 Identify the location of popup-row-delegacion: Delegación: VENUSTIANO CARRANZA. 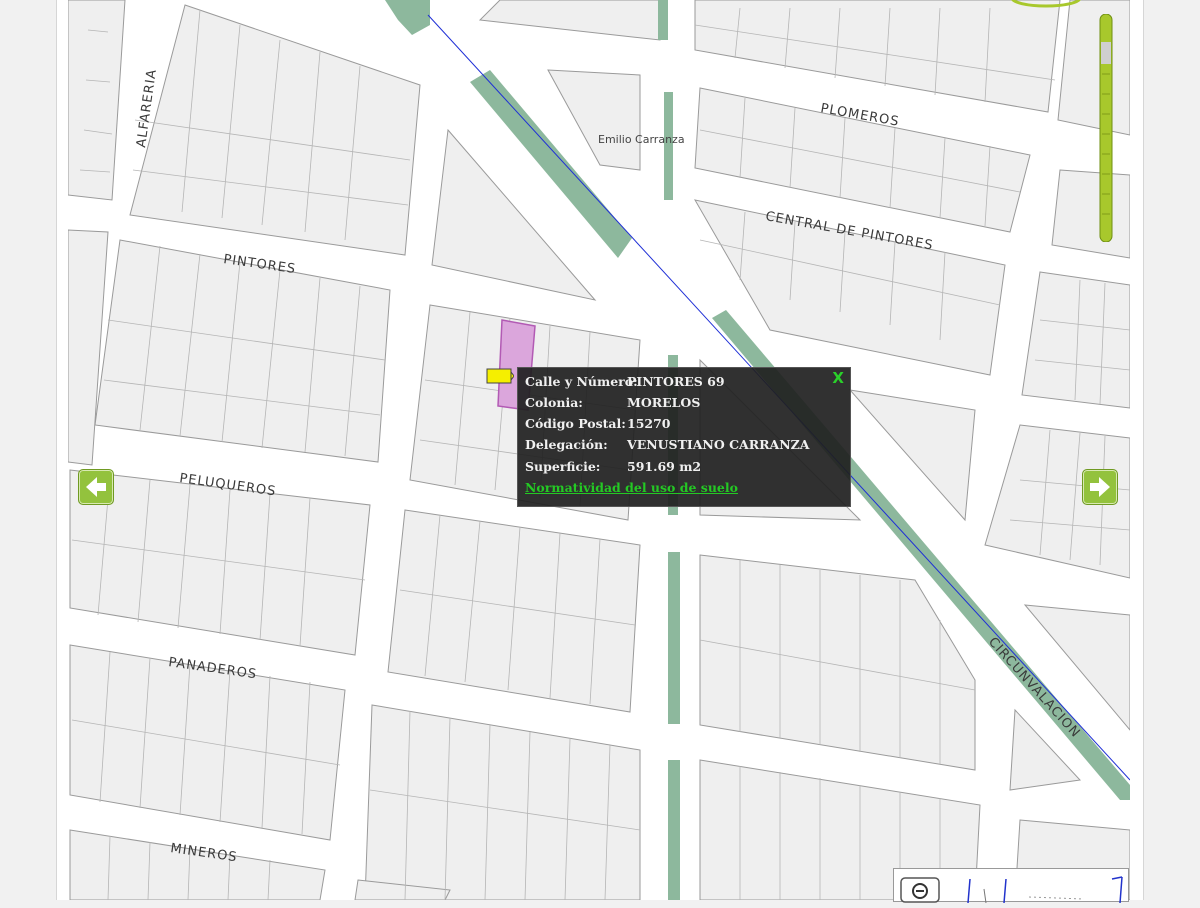
(667, 445).